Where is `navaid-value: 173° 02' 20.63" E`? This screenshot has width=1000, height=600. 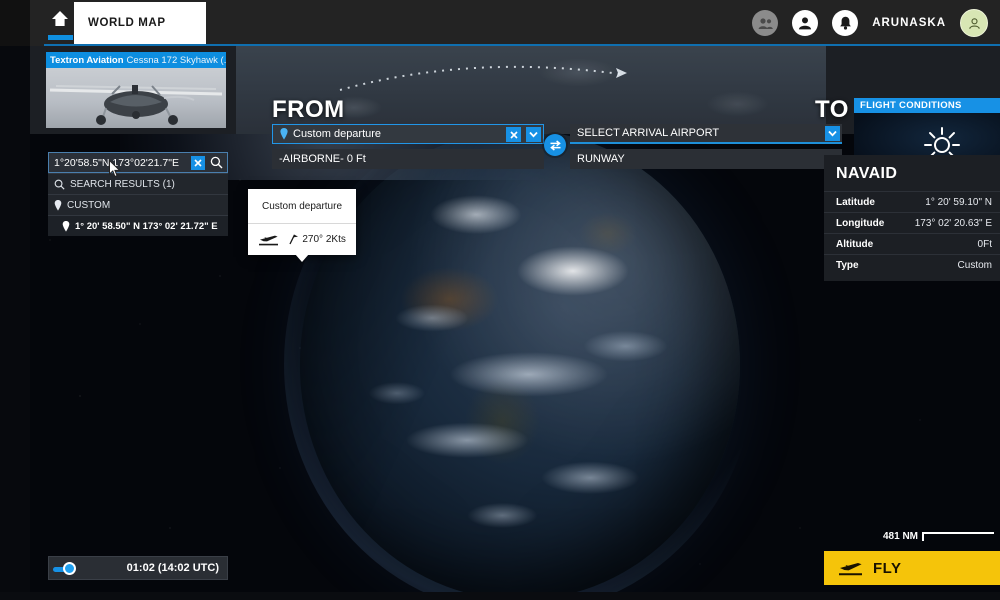
navaid-value: 173° 02' 20.63" E is located at coordinates (953, 223).